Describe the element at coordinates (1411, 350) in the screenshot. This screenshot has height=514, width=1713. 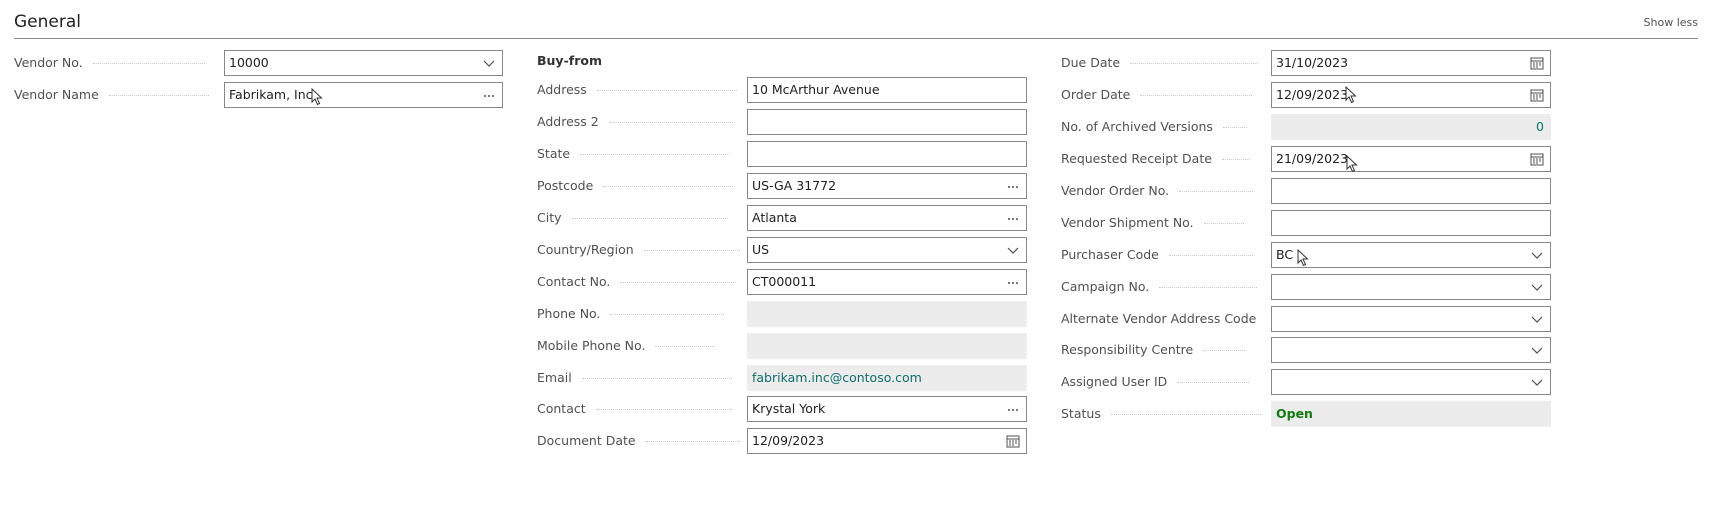
I see `responsibility-centre-select` at that location.